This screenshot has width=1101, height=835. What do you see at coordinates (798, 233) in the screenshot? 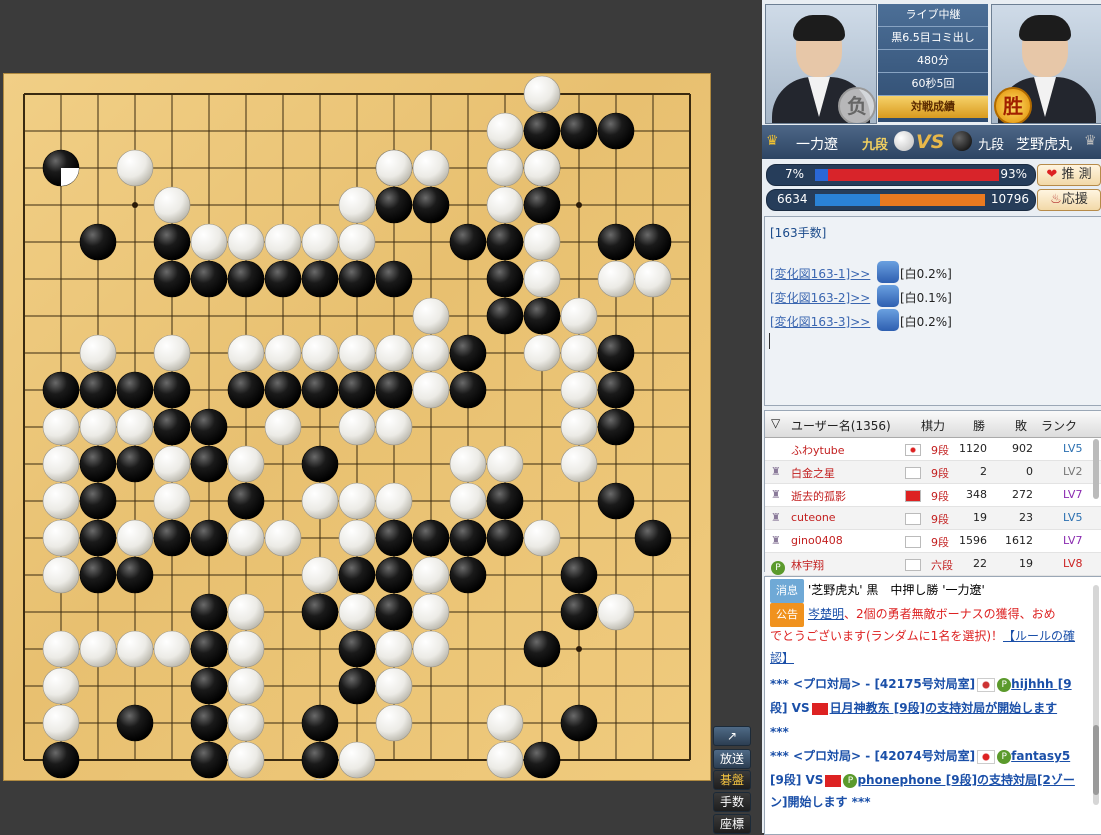
I see `move-count-label: [163手数]` at bounding box center [798, 233].